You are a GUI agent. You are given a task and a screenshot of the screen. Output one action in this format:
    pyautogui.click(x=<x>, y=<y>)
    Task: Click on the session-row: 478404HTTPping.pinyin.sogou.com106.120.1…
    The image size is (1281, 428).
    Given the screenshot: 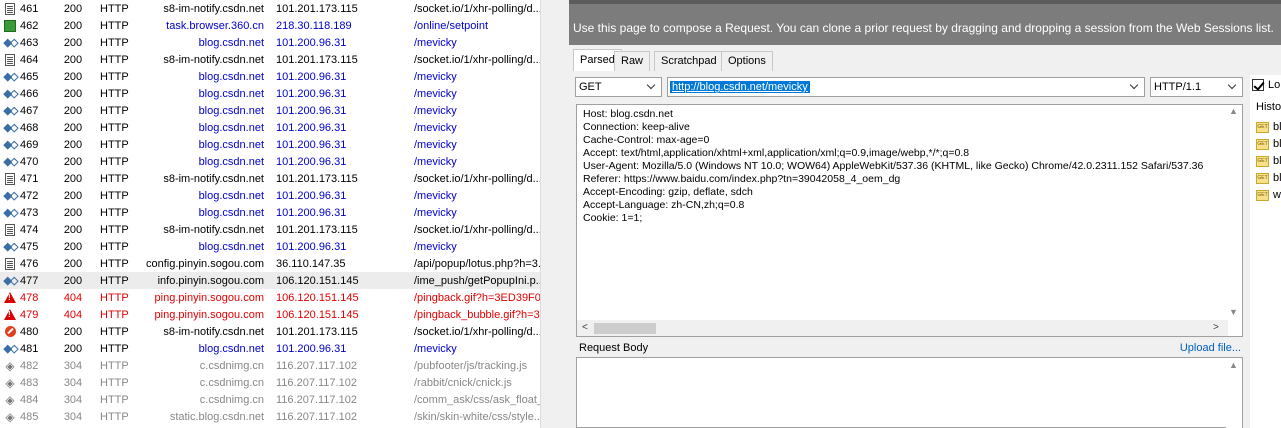 What is the action you would take?
    pyautogui.click(x=270, y=297)
    